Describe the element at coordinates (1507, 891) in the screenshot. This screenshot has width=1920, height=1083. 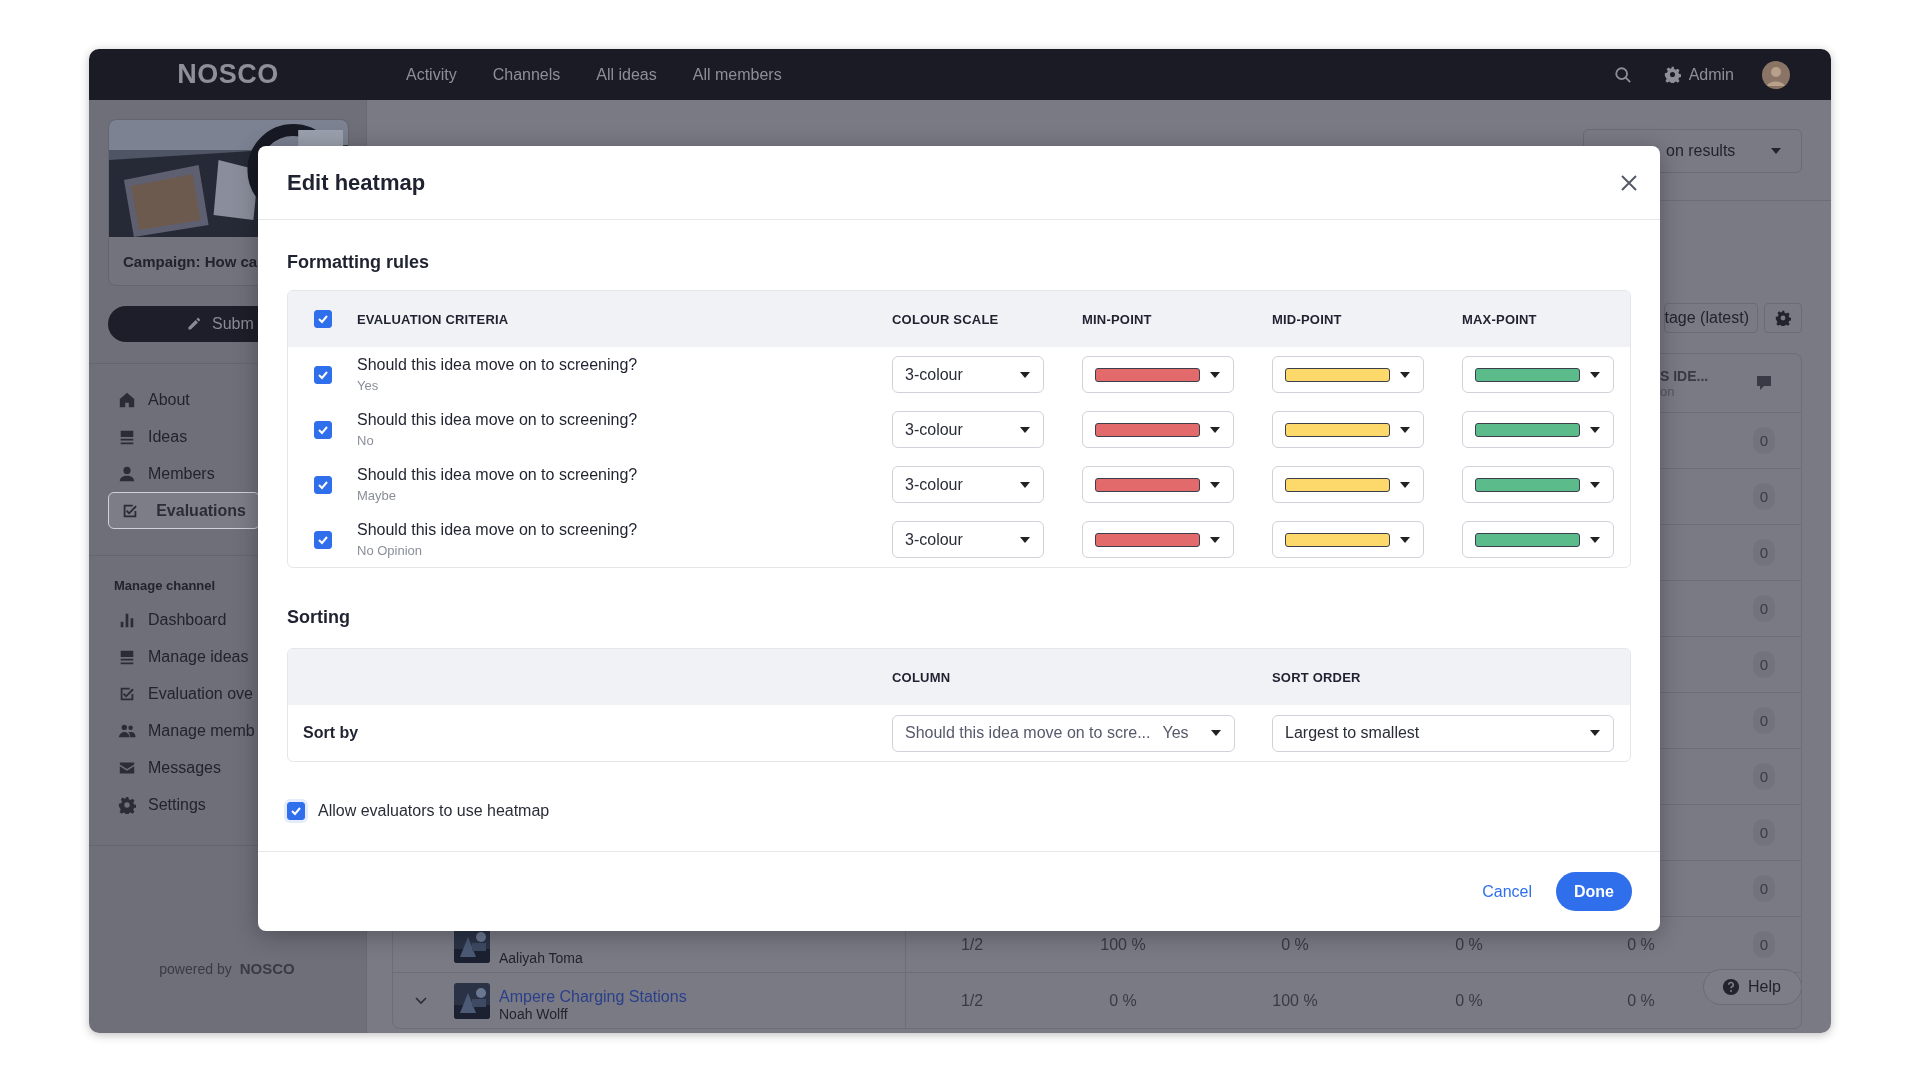
I see `cancel-button: Cancel` at that location.